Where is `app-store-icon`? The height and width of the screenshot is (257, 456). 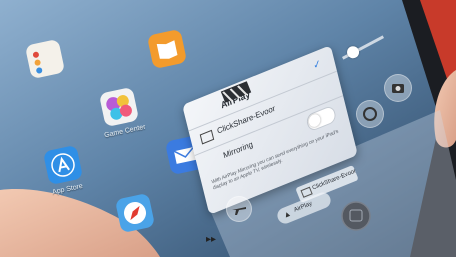 app-store-icon is located at coordinates (63, 165).